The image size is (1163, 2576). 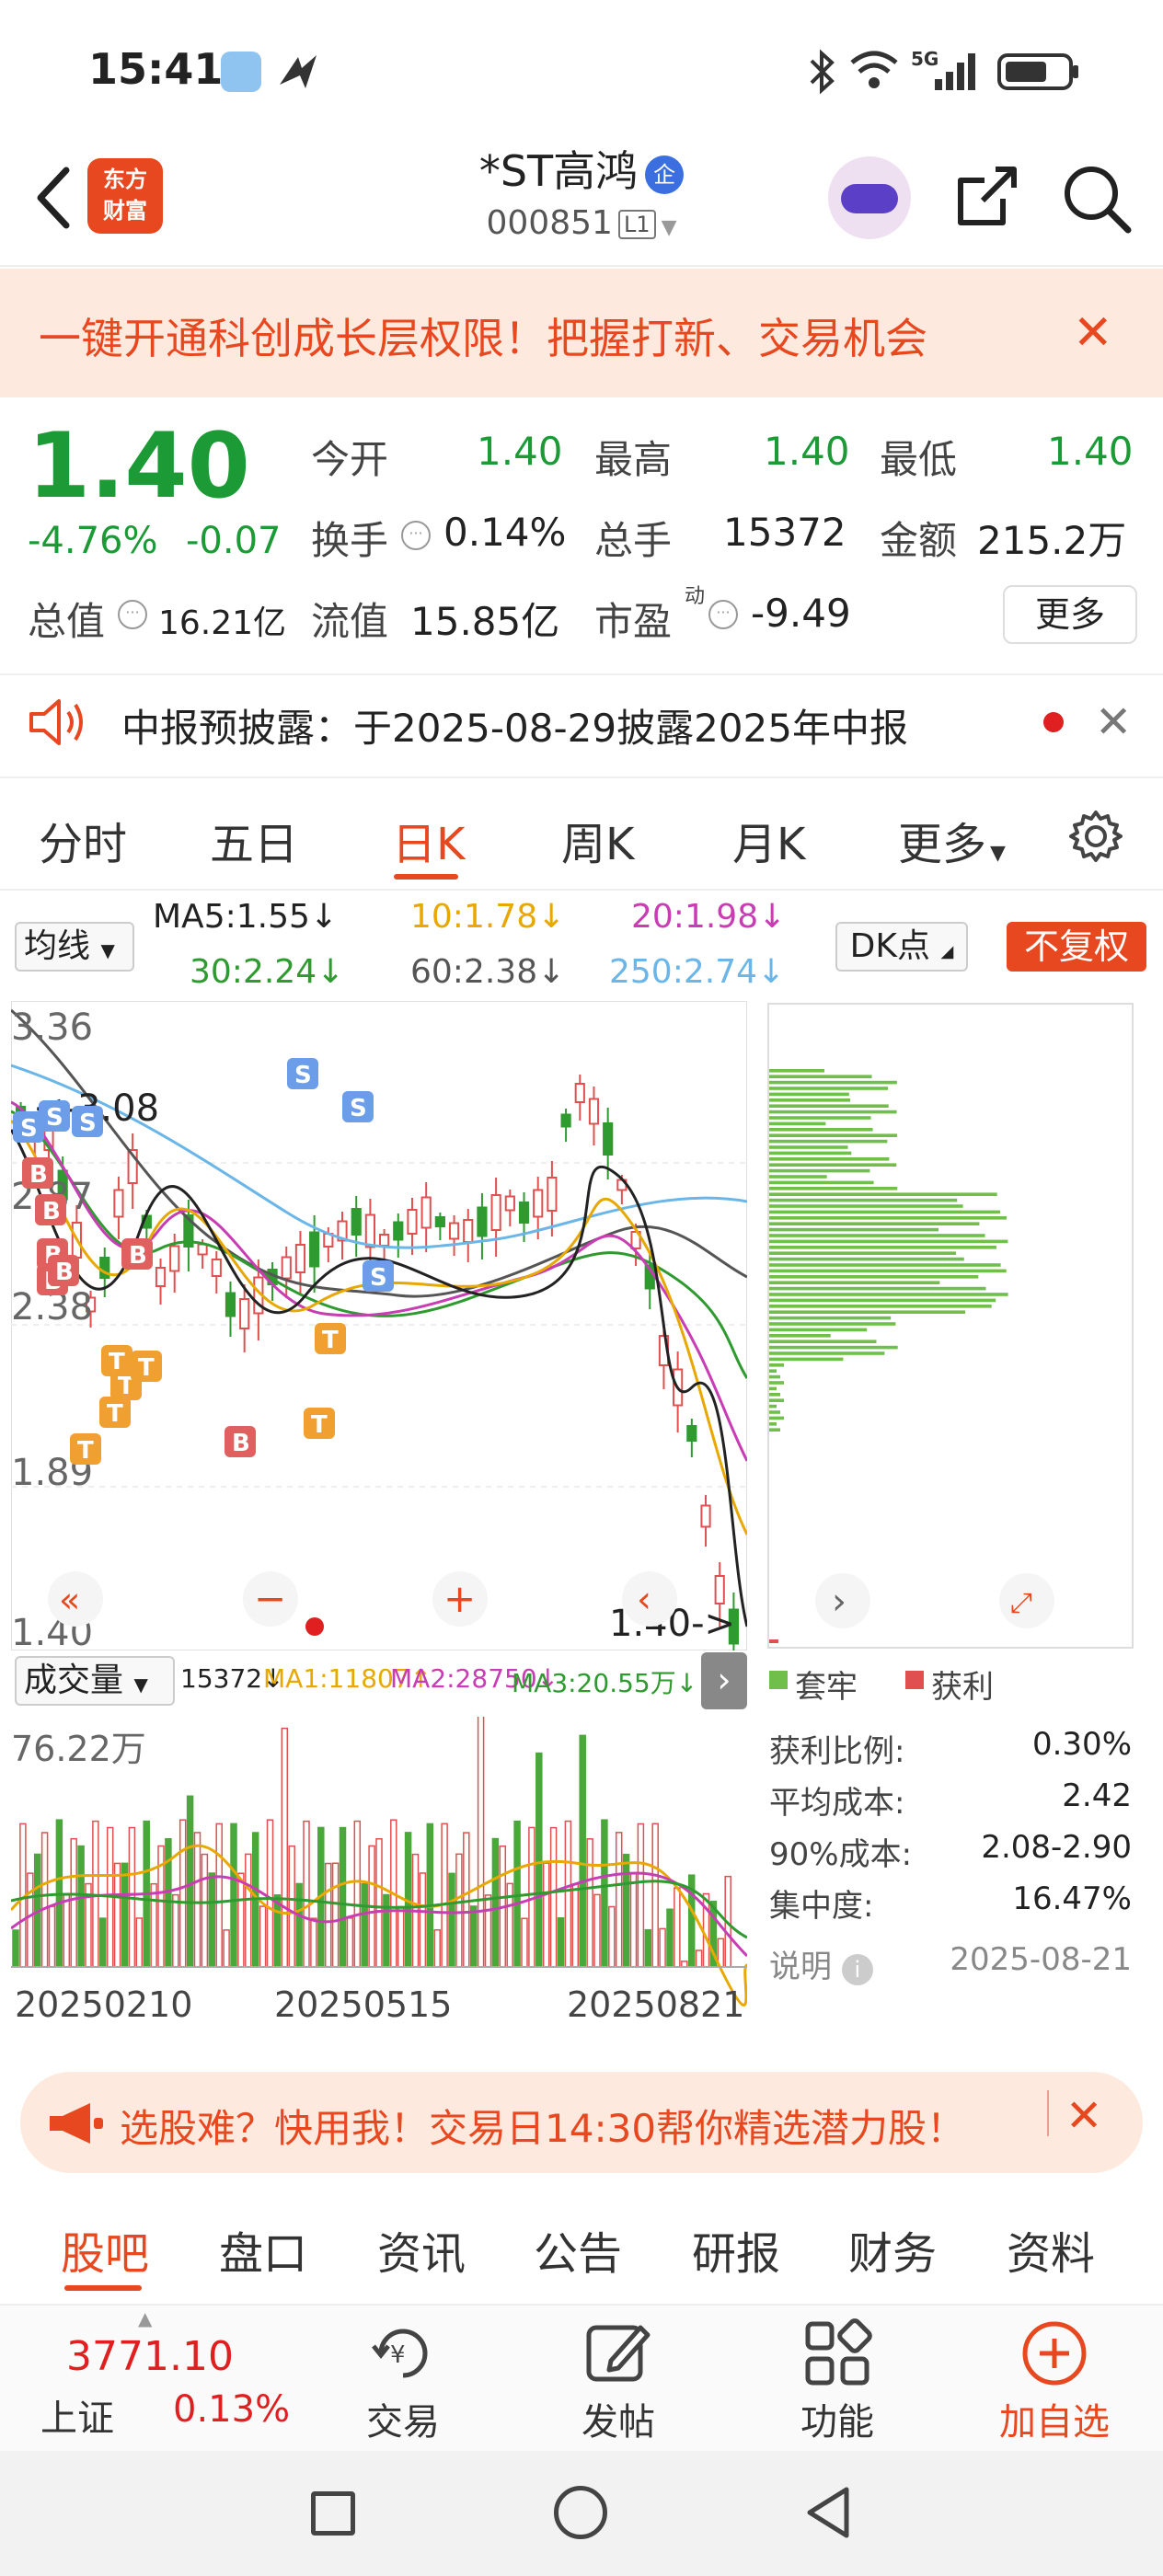 What do you see at coordinates (986, 197) in the screenshot?
I see `share-icon` at bounding box center [986, 197].